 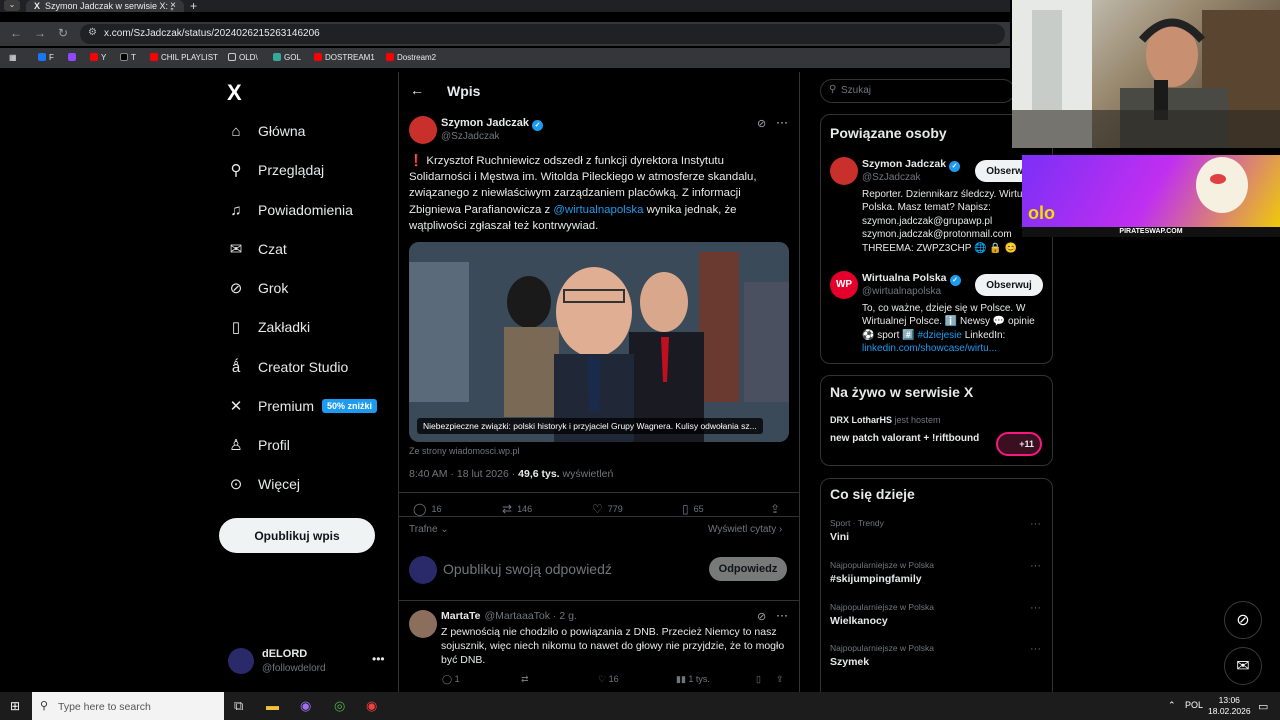 I want to click on card-image, so click(x=599, y=342).